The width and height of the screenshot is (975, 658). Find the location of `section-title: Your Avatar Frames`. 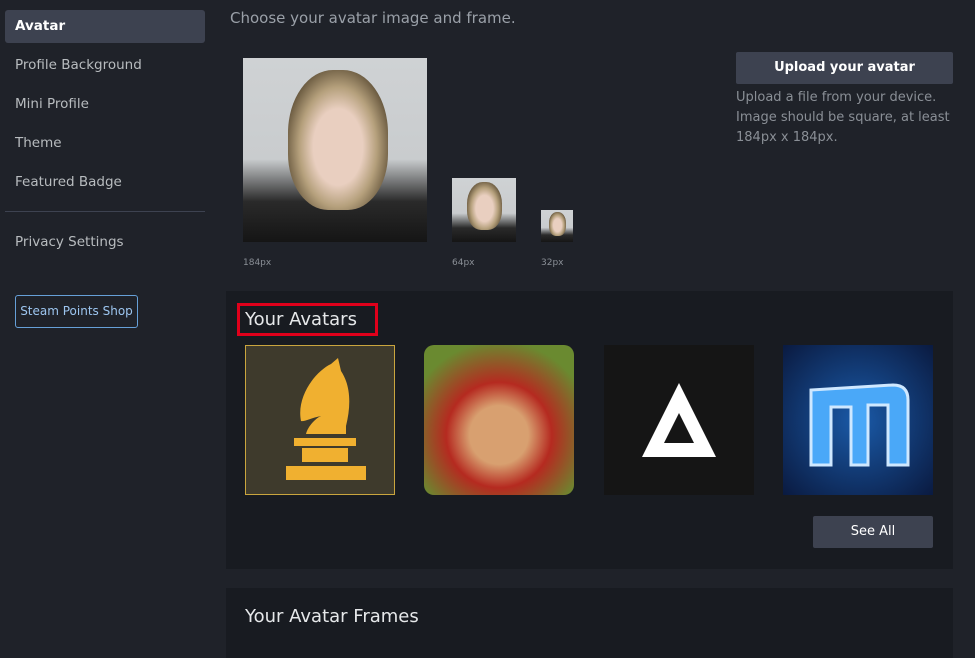

section-title: Your Avatar Frames is located at coordinates (332, 616).